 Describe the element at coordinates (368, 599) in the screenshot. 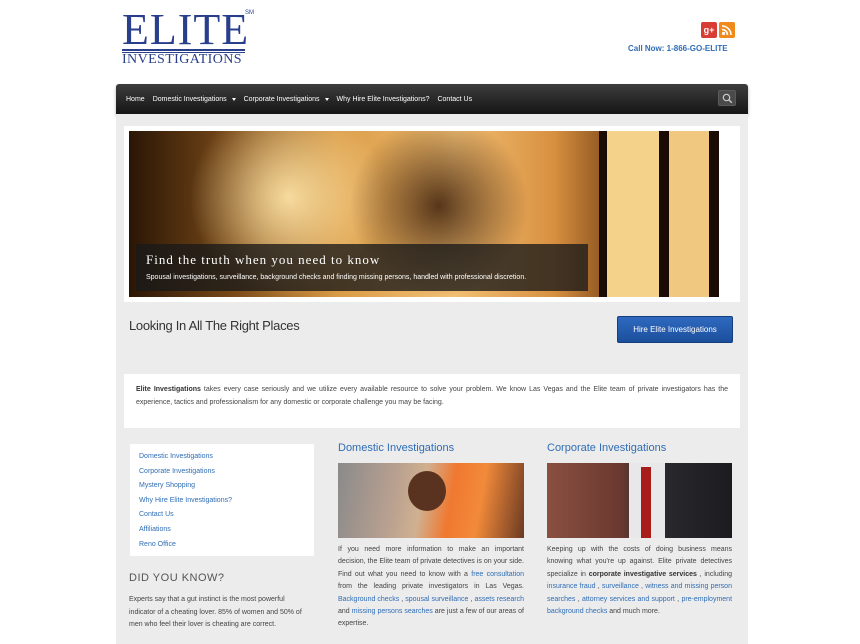

I see `link-background-checks: Background checks` at that location.